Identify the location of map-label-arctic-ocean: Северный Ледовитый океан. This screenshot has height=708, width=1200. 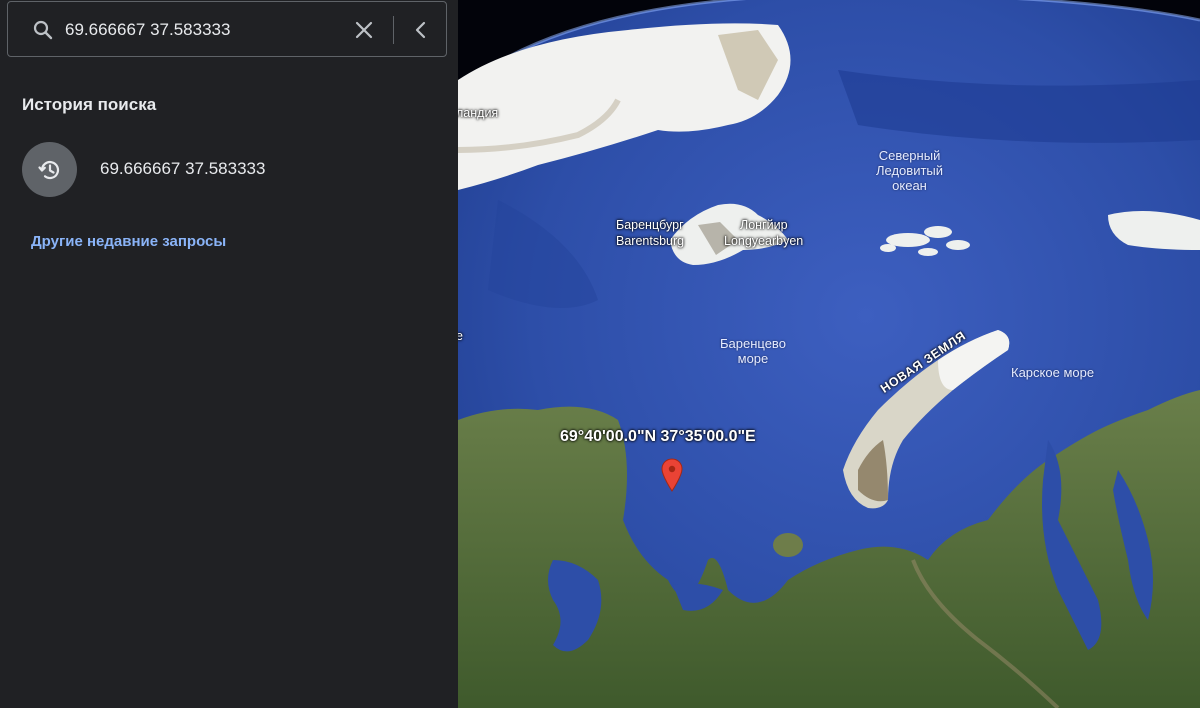
(910, 170).